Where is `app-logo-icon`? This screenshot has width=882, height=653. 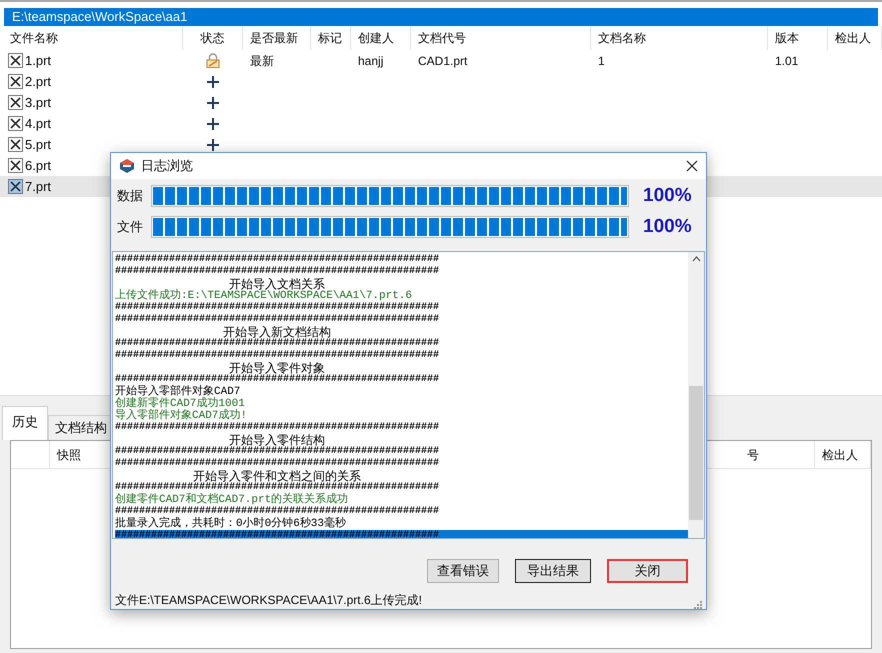
app-logo-icon is located at coordinates (127, 166).